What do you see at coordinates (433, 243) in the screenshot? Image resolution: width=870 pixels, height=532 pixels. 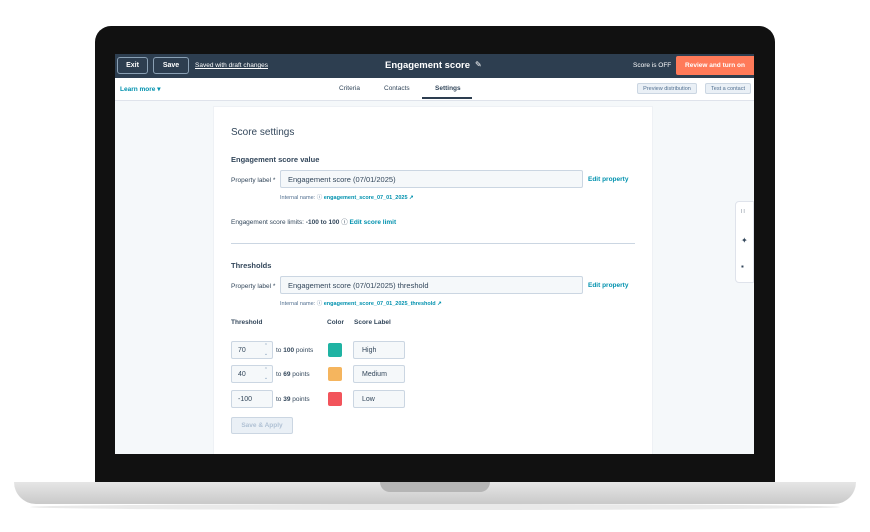 I see `divider` at bounding box center [433, 243].